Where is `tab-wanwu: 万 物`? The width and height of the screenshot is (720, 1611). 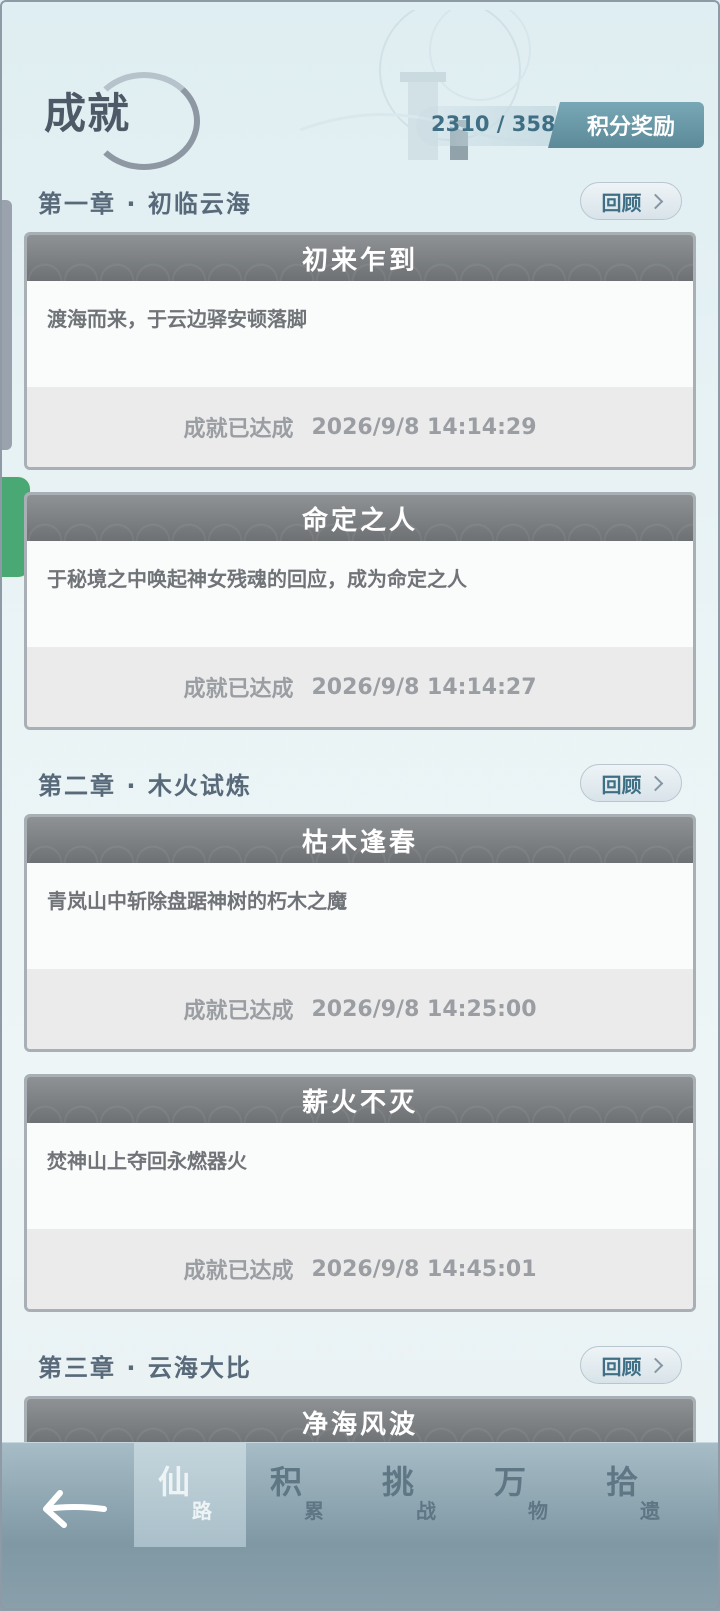 tab-wanwu: 万 物 is located at coordinates (526, 1495).